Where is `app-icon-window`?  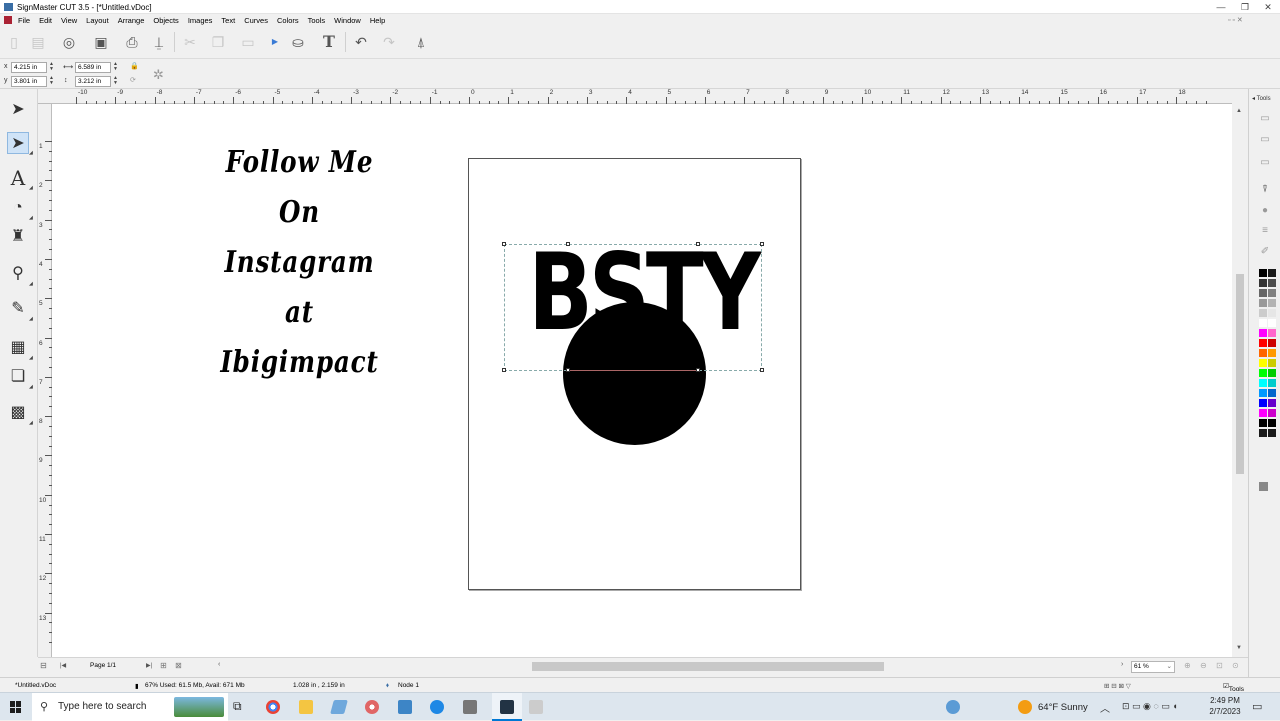
app-icon-window is located at coordinates (405, 707).